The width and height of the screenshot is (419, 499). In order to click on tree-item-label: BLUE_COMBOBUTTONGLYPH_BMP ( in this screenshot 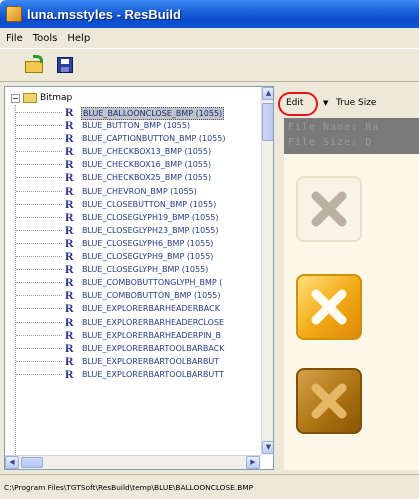, I will do `click(152, 283)`.